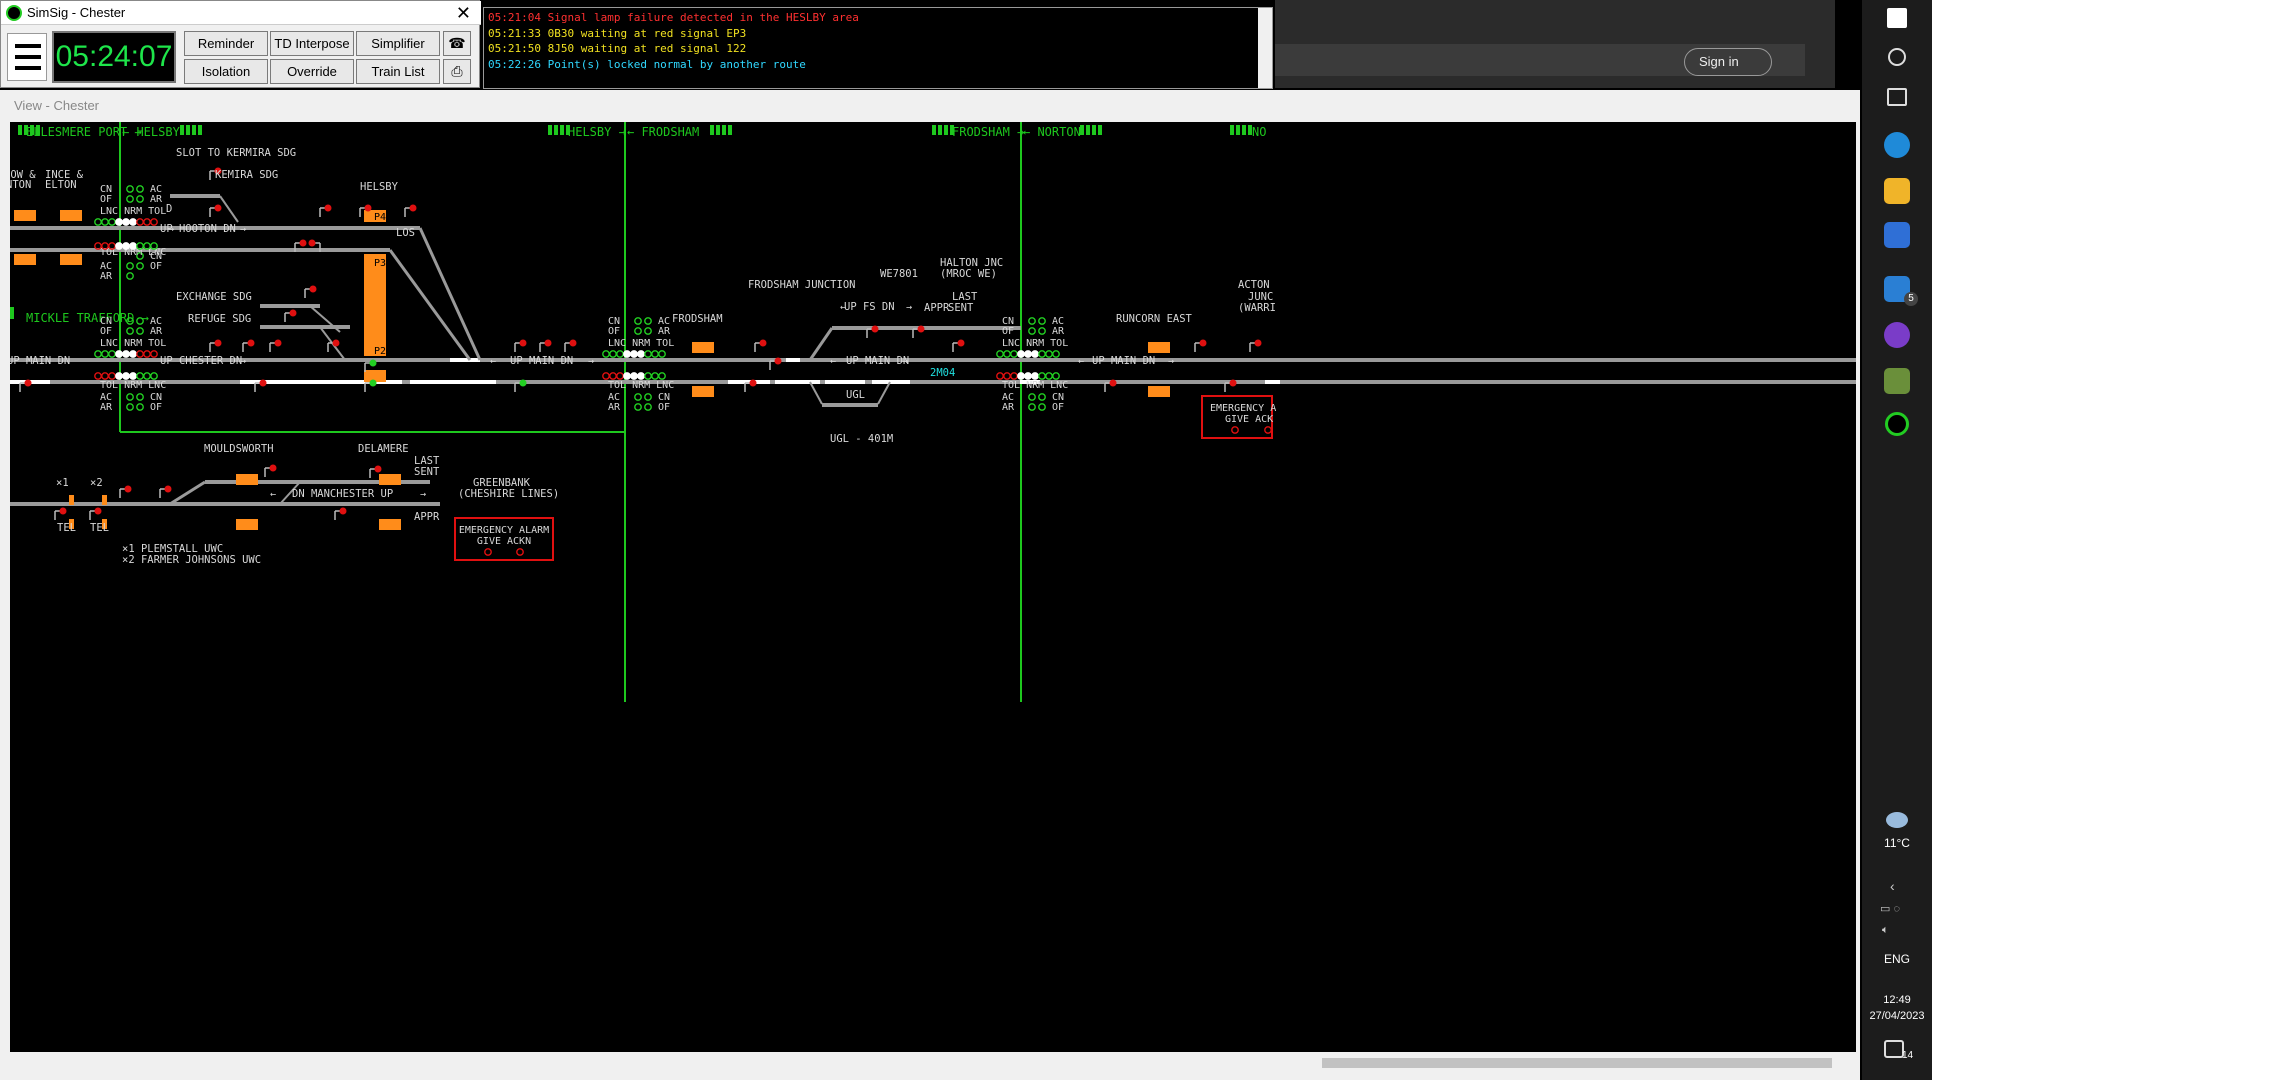 The height and width of the screenshot is (1080, 2282). Describe the element at coordinates (1897, 1016) in the screenshot. I see `tray-date: 27/04/2023` at that location.